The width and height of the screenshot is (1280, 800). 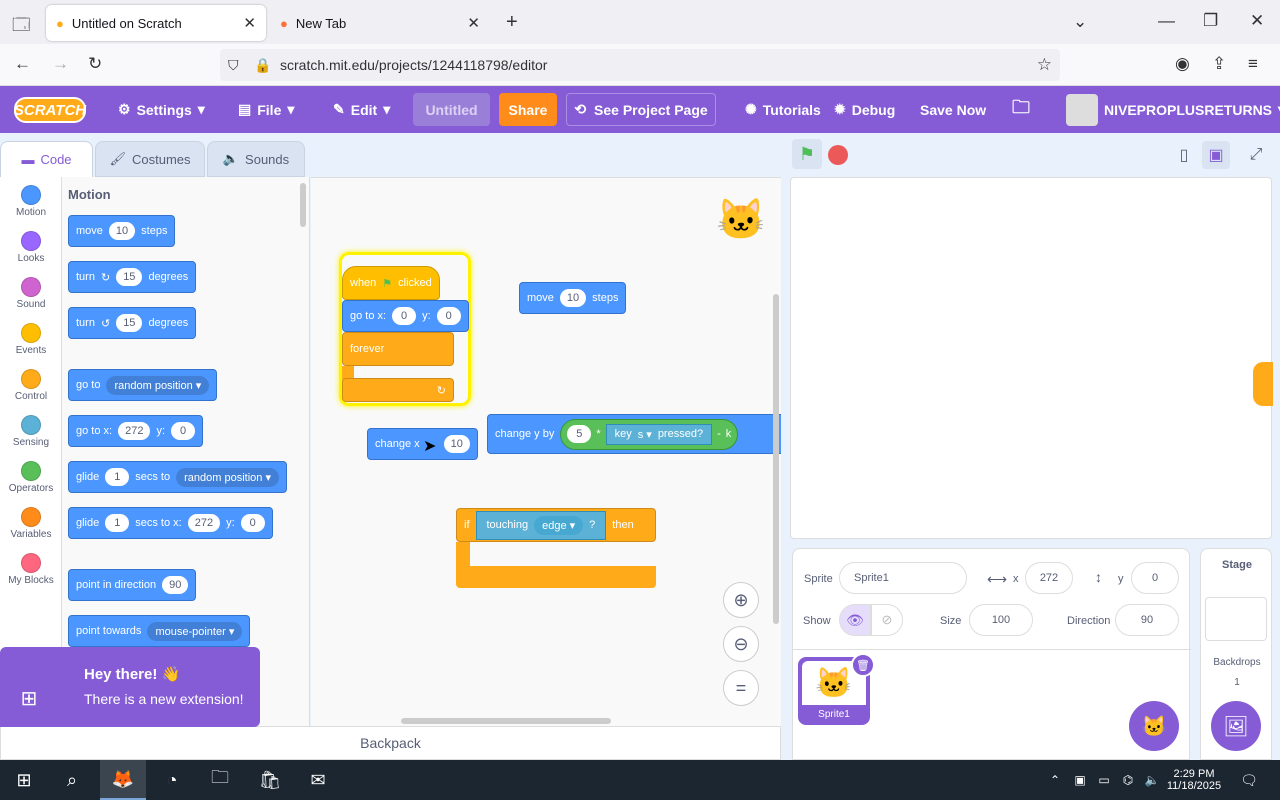 I want to click on see-project-page-button: ⟲ See Project Page, so click(x=641, y=109).